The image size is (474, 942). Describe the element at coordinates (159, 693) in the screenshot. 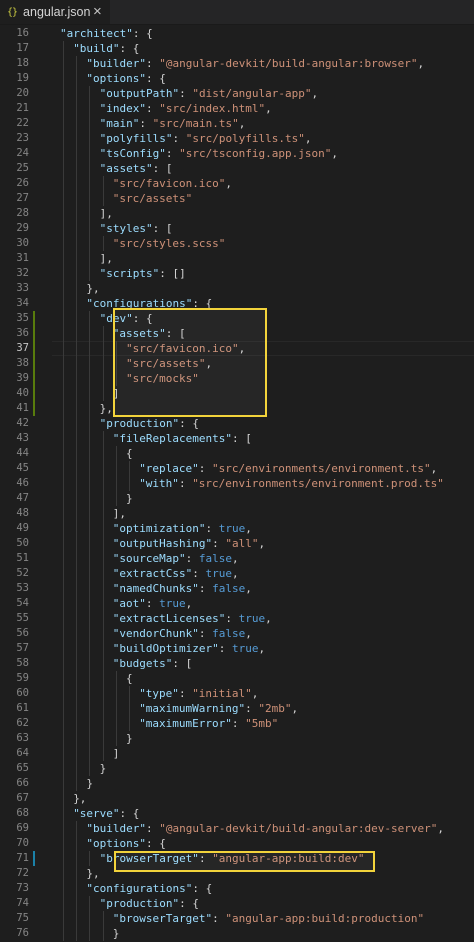

I see `json-key: "type"` at that location.